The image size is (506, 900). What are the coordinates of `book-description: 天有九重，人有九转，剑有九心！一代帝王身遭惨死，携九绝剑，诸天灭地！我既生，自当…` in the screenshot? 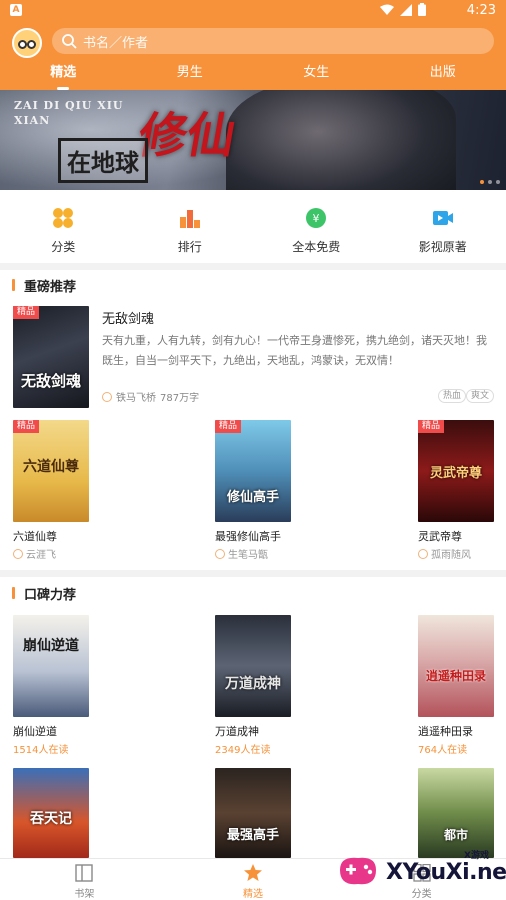 It's located at (294, 350).